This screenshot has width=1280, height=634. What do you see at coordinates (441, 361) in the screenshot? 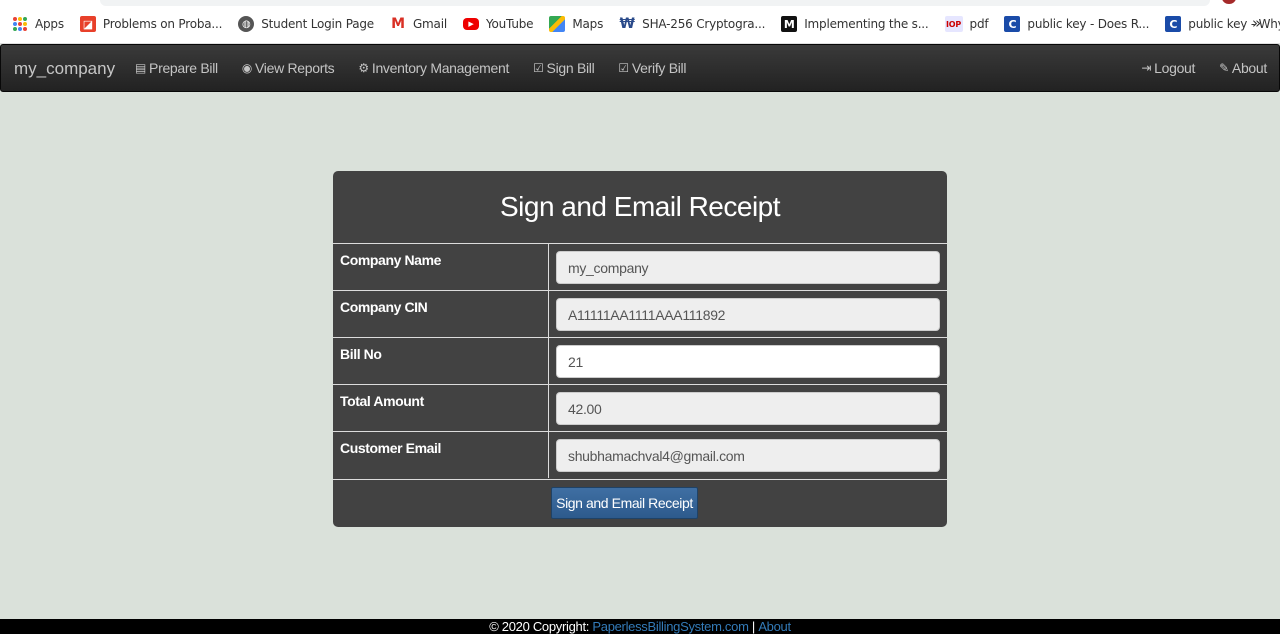
I see `bill-no-label: Bill No` at bounding box center [441, 361].